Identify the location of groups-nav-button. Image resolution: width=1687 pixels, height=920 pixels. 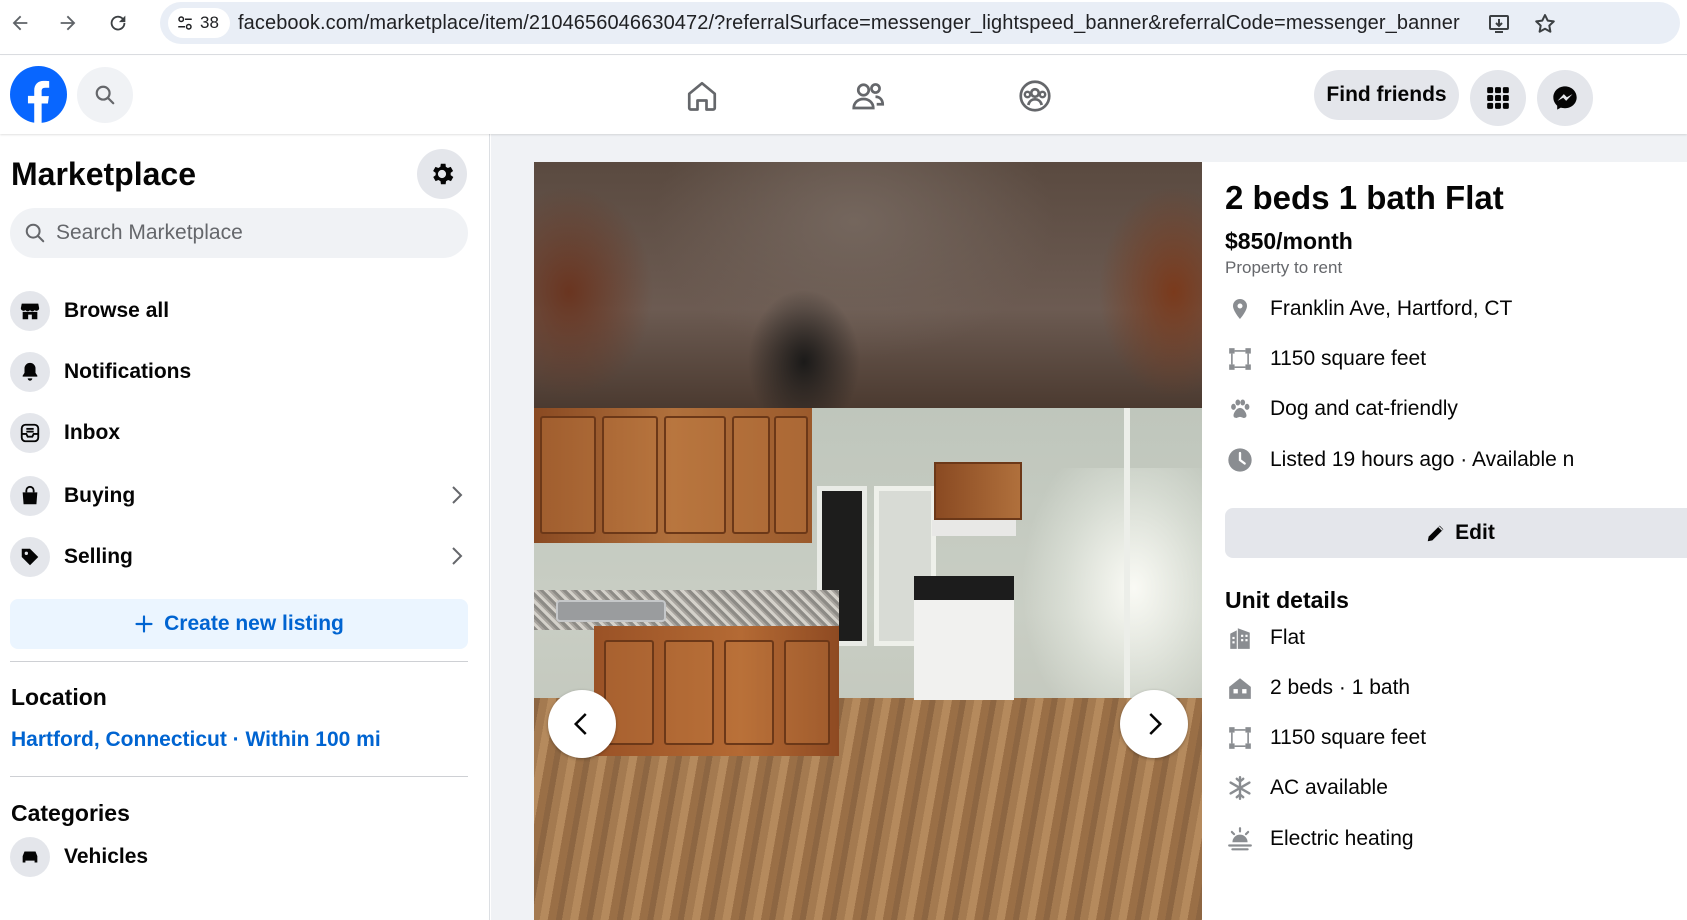
(1035, 96).